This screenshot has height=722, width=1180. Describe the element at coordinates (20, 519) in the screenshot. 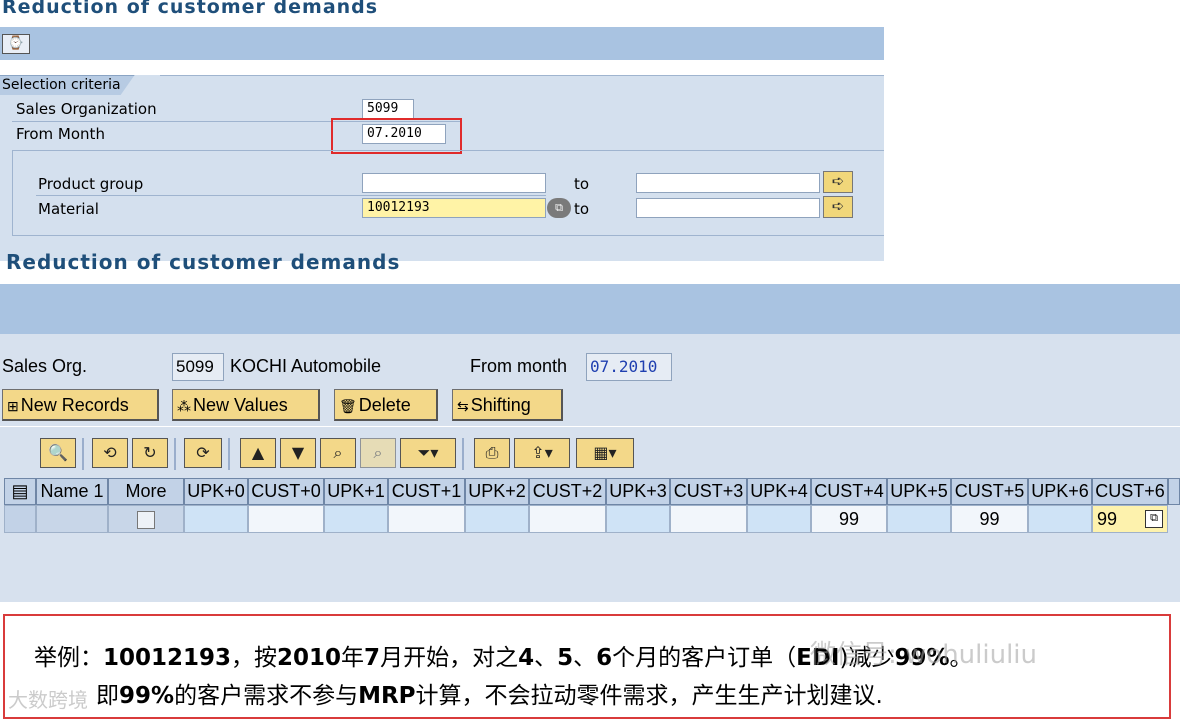

I see `row-selector` at that location.